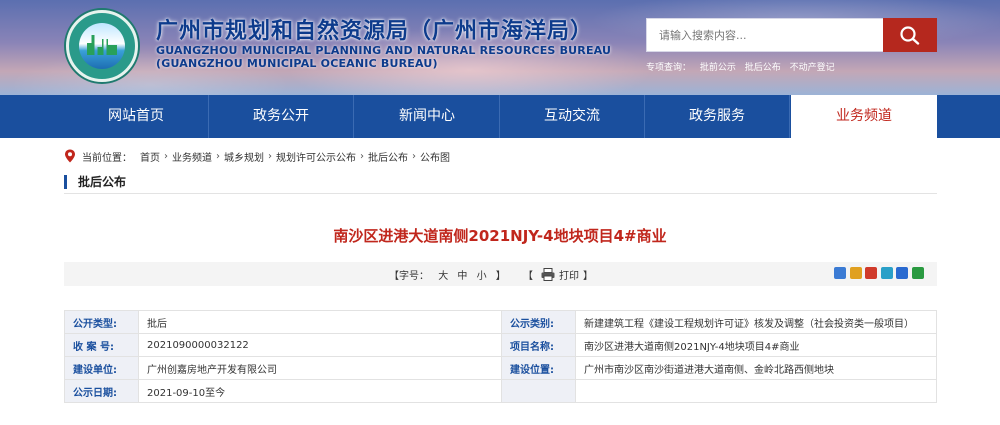  I want to click on main-nav: 网站首页 政务公开 新闻中心 互动交流 政务服务 业务频道, so click(500, 116).